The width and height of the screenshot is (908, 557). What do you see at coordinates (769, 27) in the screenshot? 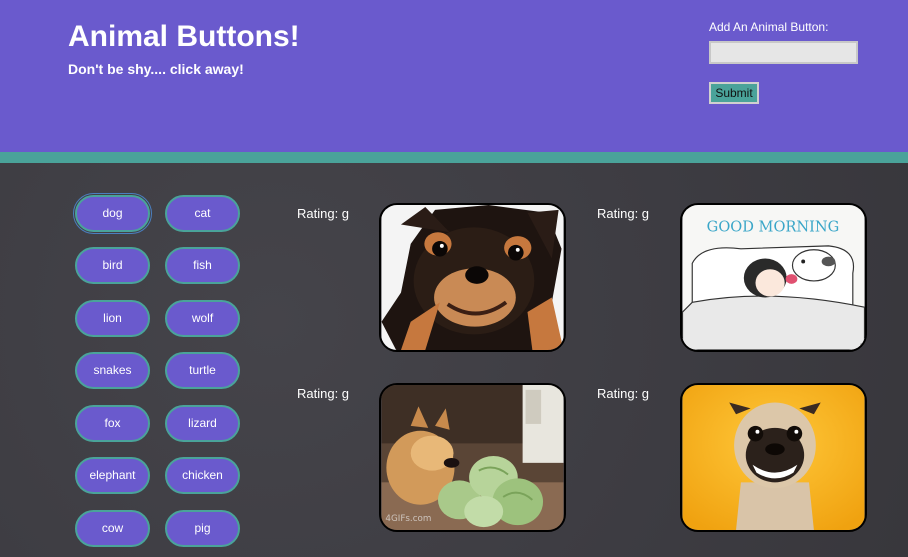
I see `add-animal-label: Add An Animal Button:` at bounding box center [769, 27].